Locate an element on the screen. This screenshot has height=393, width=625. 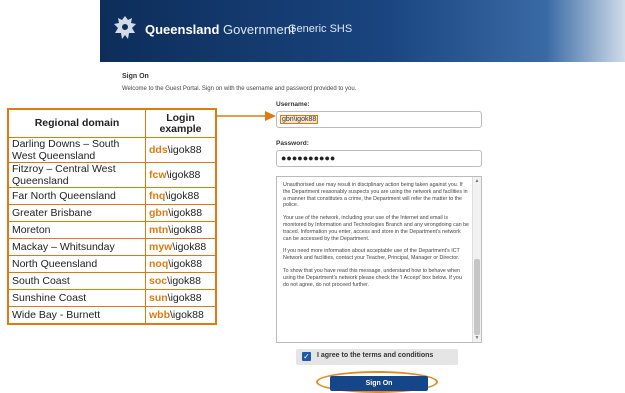
queensland-crest-icon is located at coordinates (125, 27).